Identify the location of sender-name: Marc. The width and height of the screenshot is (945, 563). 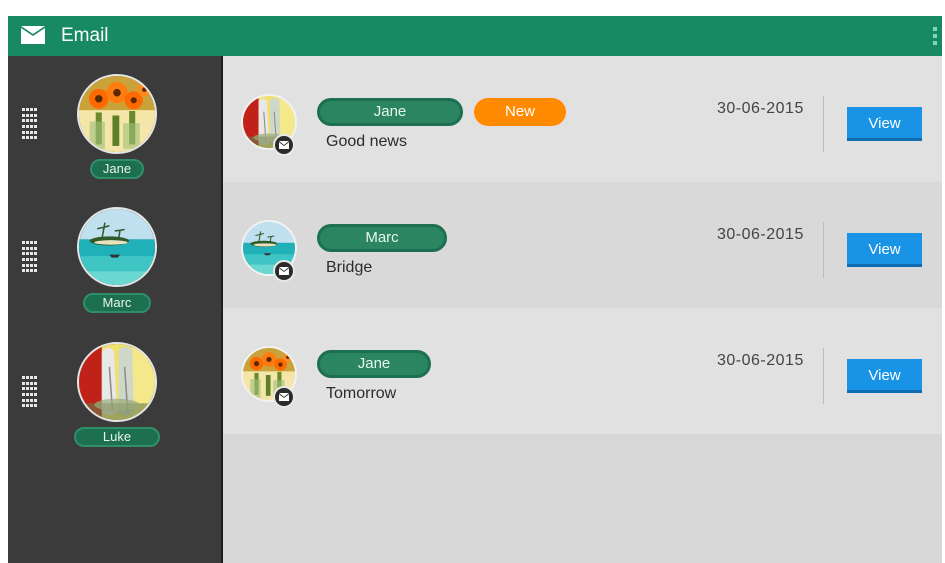
(382, 238).